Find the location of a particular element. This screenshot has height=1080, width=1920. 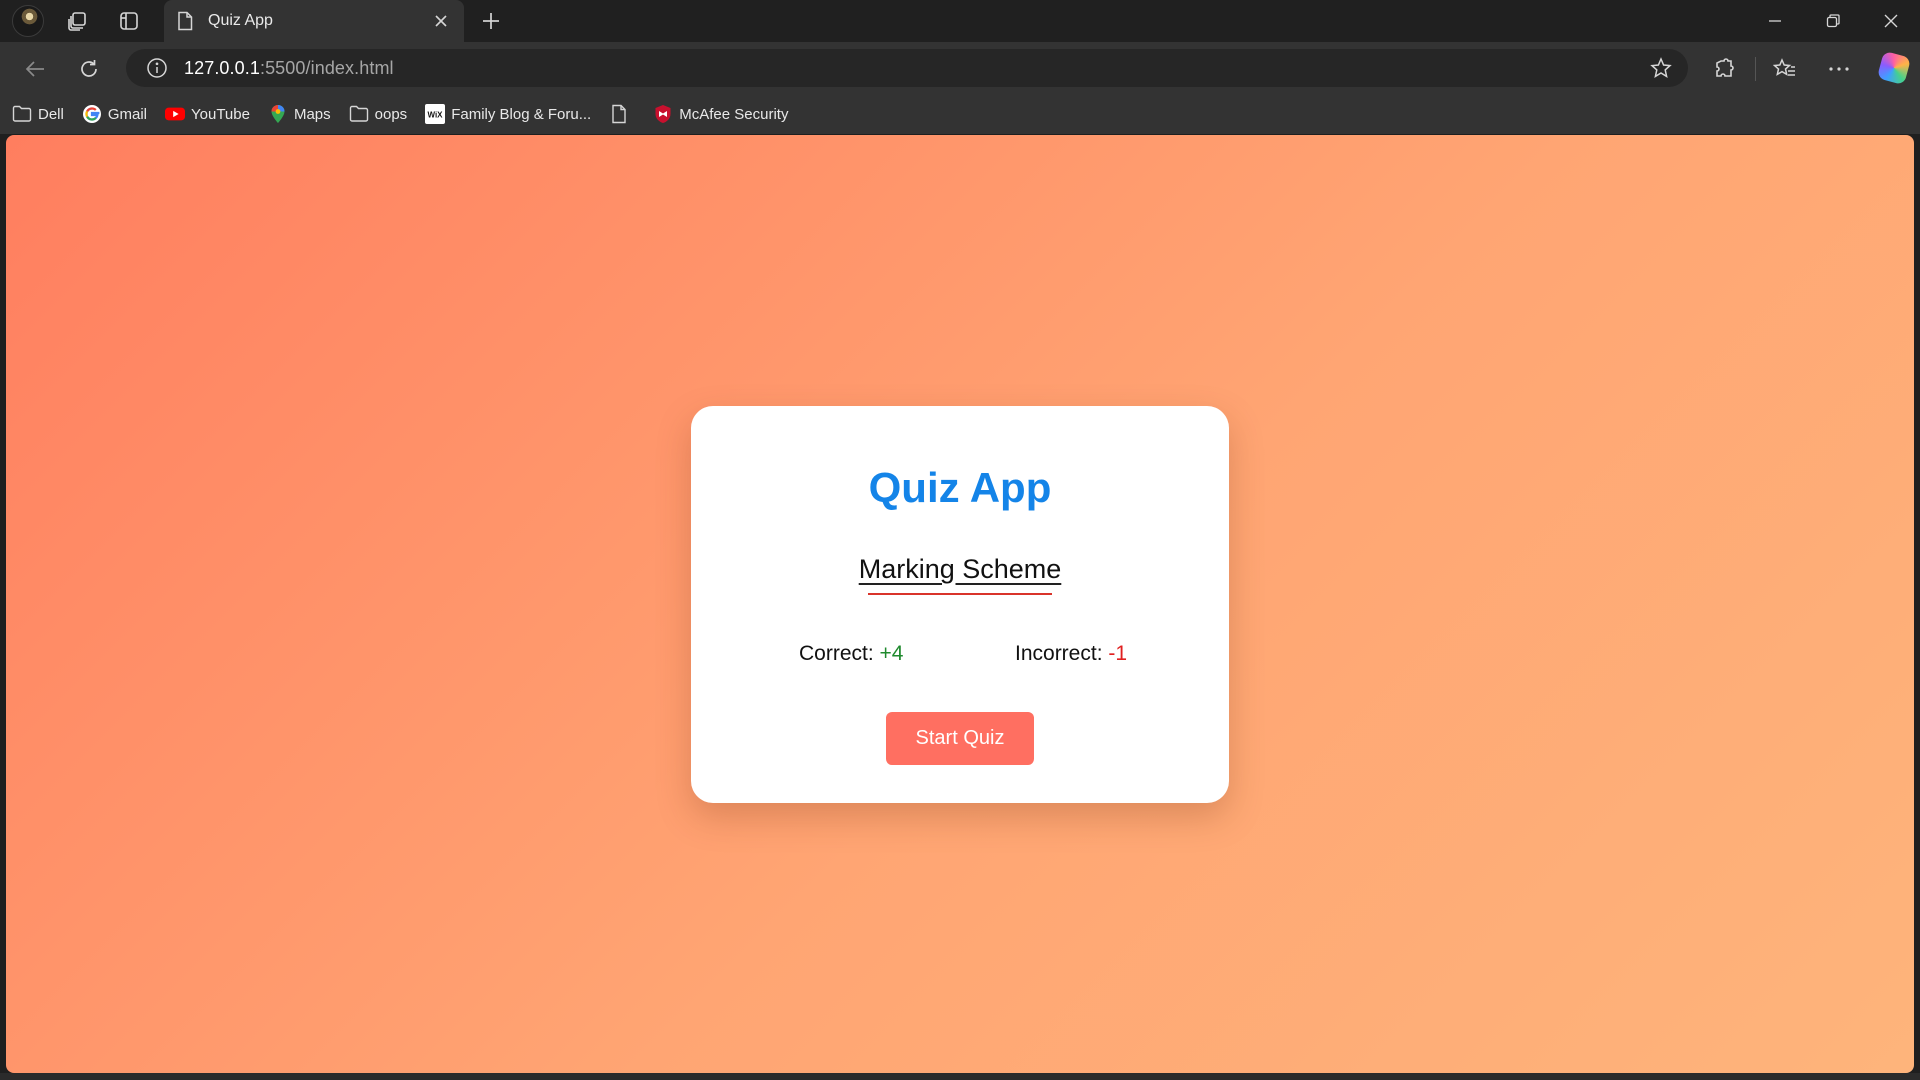

incorrect-score: Incorrect: -1 is located at coordinates (1071, 654).